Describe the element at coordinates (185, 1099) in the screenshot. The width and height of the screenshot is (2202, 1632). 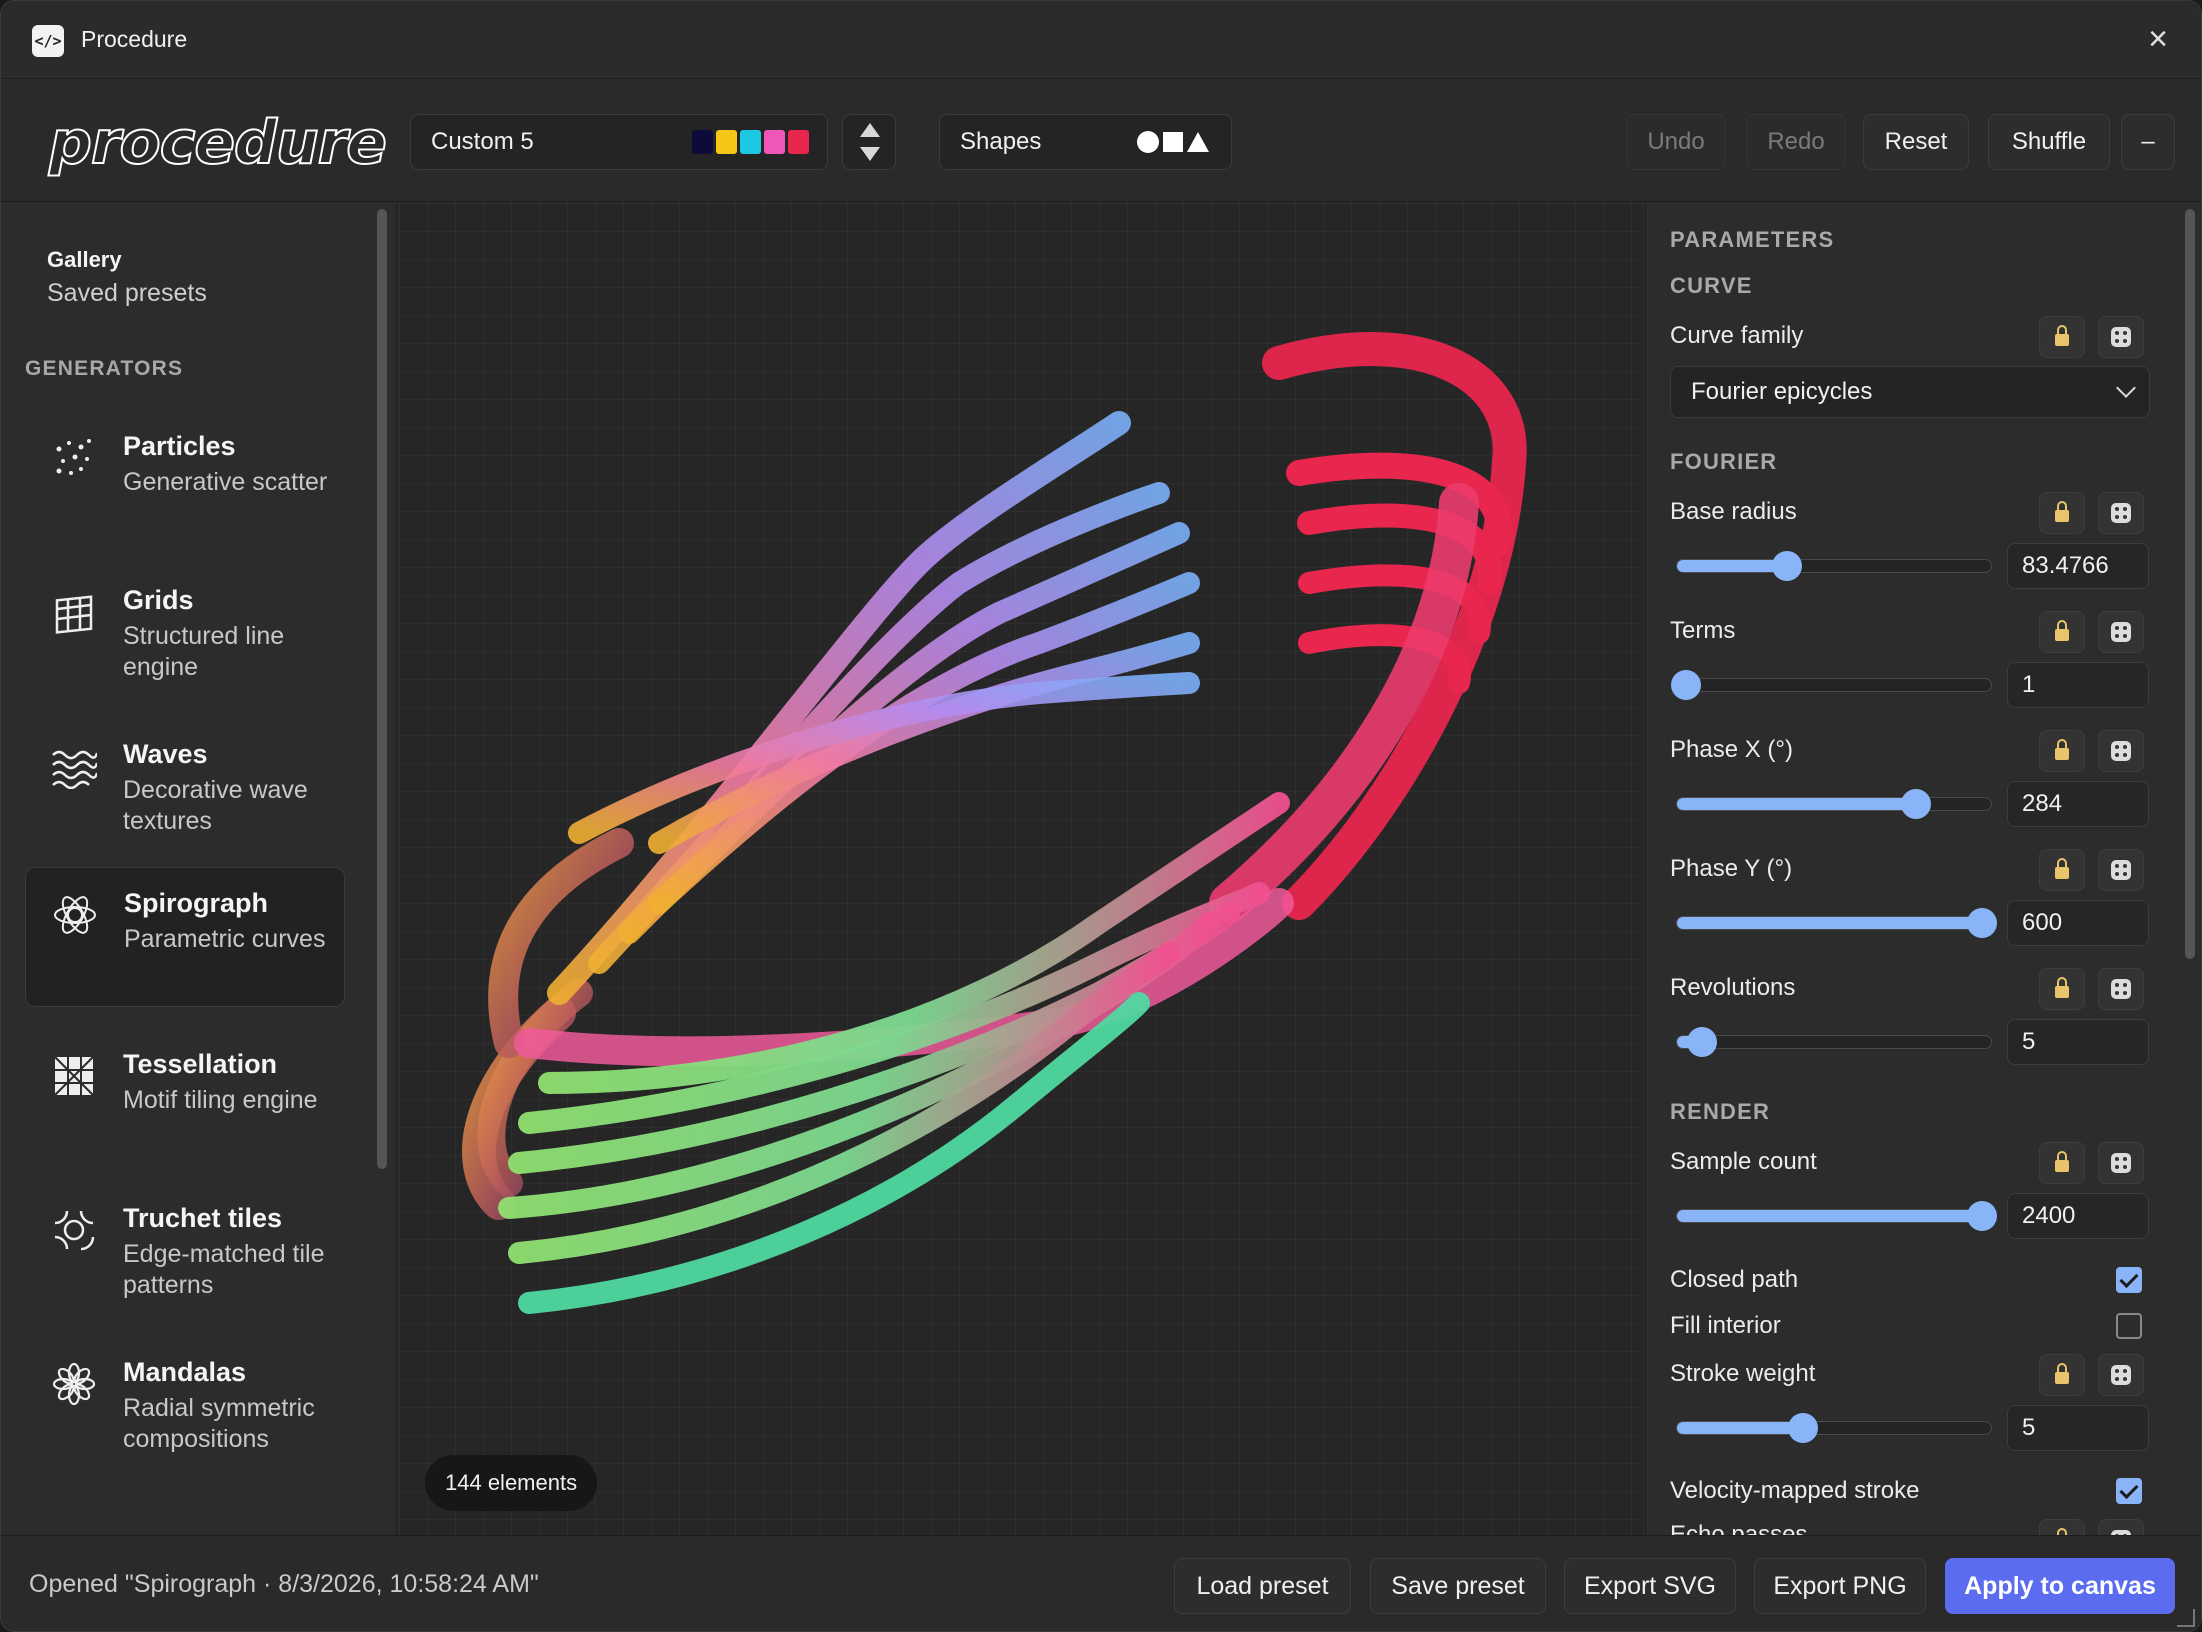
I see `sidebar-item-tessellation: Tessellation Motif tiling engine` at that location.